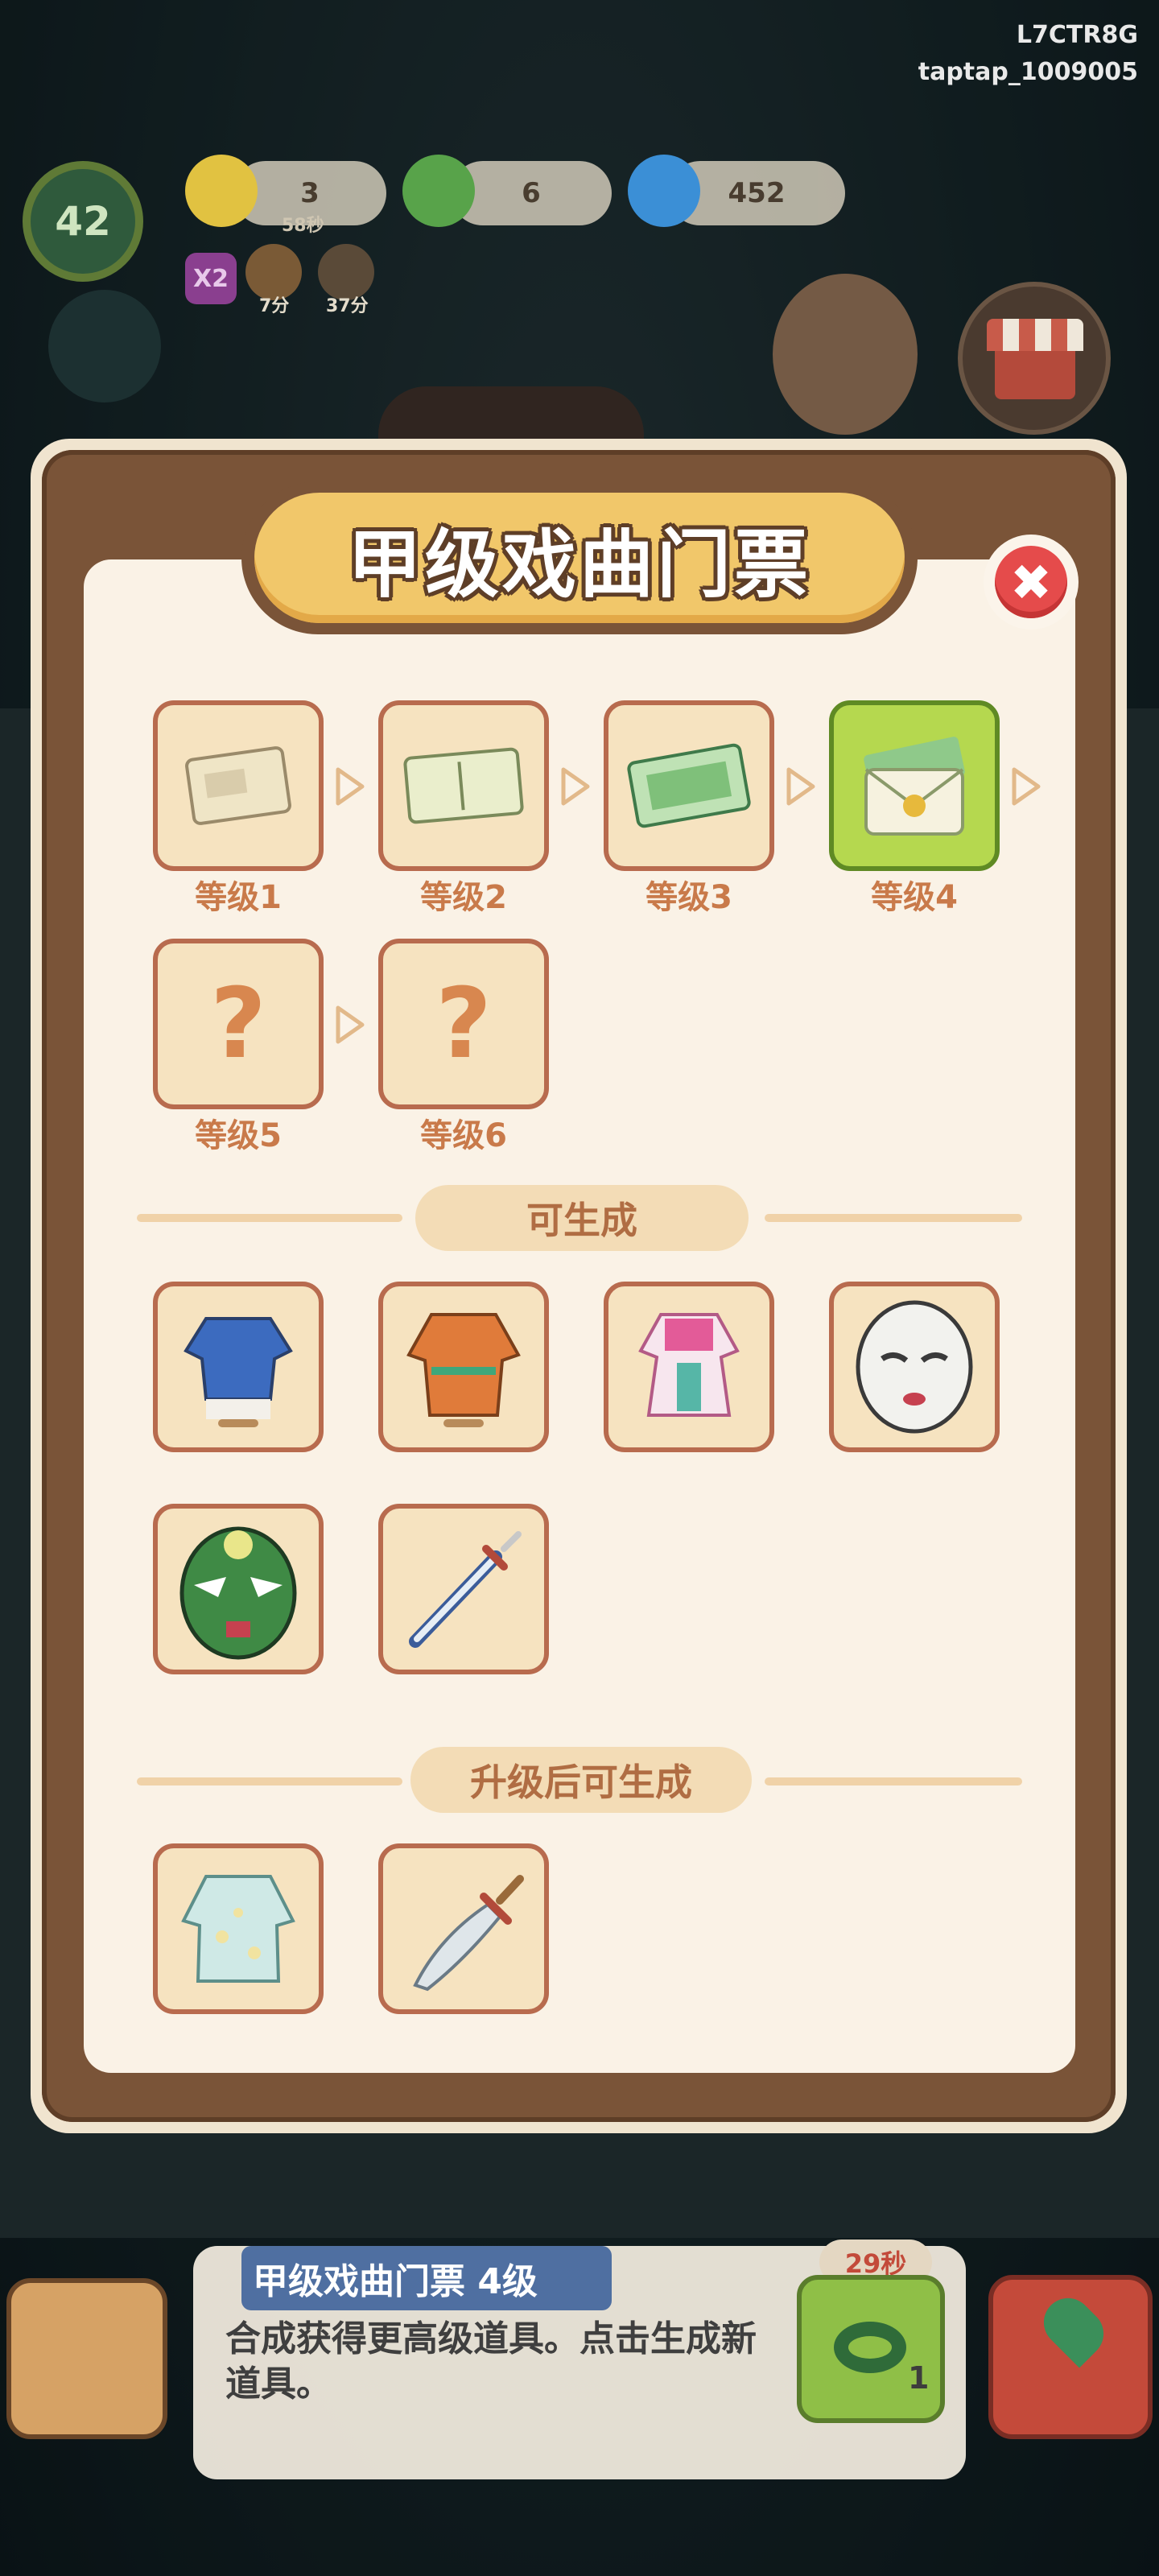  Describe the element at coordinates (274, 306) in the screenshot. I see `timer-item-1: 7分` at that location.